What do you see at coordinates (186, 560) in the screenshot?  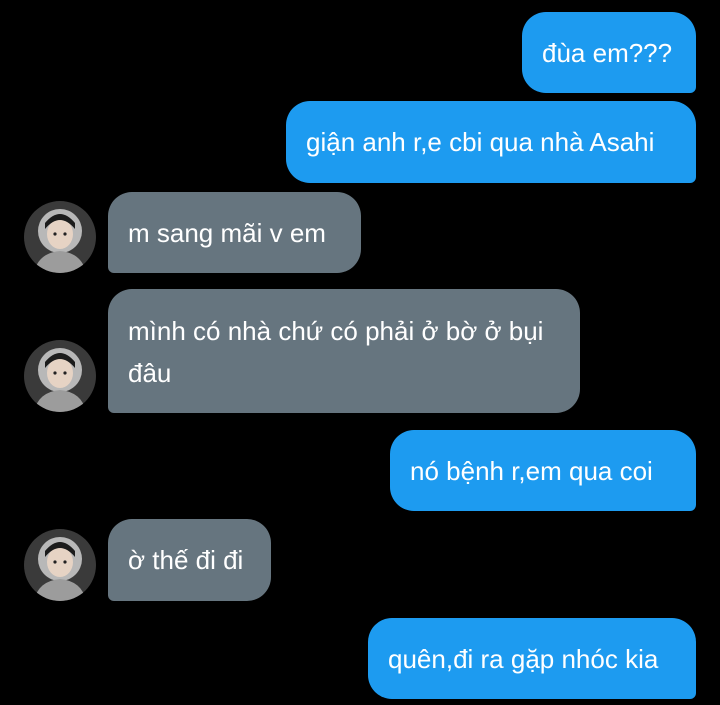 I see `message-text: ờ thế đi đi` at bounding box center [186, 560].